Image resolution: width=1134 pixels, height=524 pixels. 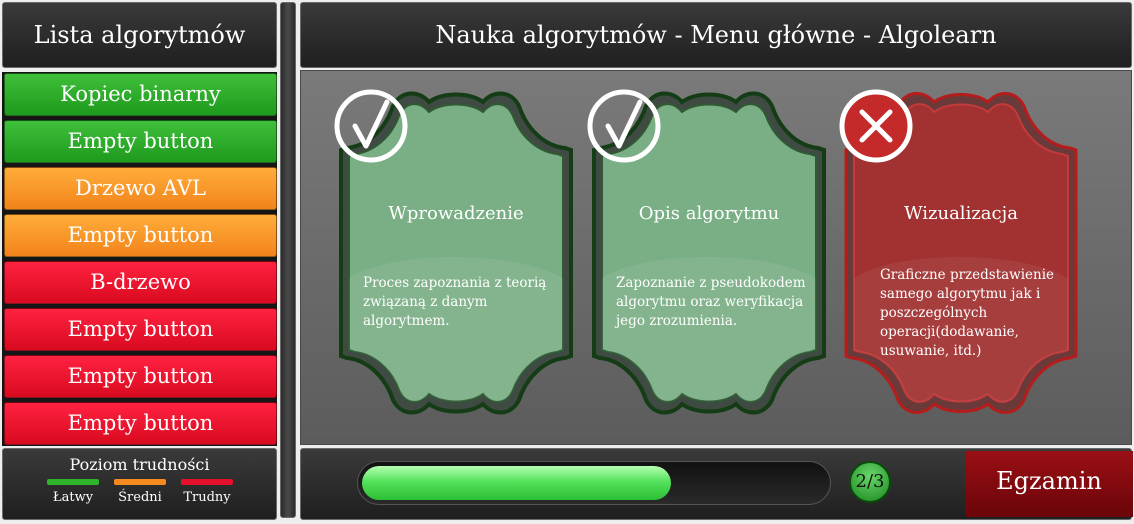 What do you see at coordinates (456, 213) in the screenshot?
I see `card-title: Wprowadzenie` at bounding box center [456, 213].